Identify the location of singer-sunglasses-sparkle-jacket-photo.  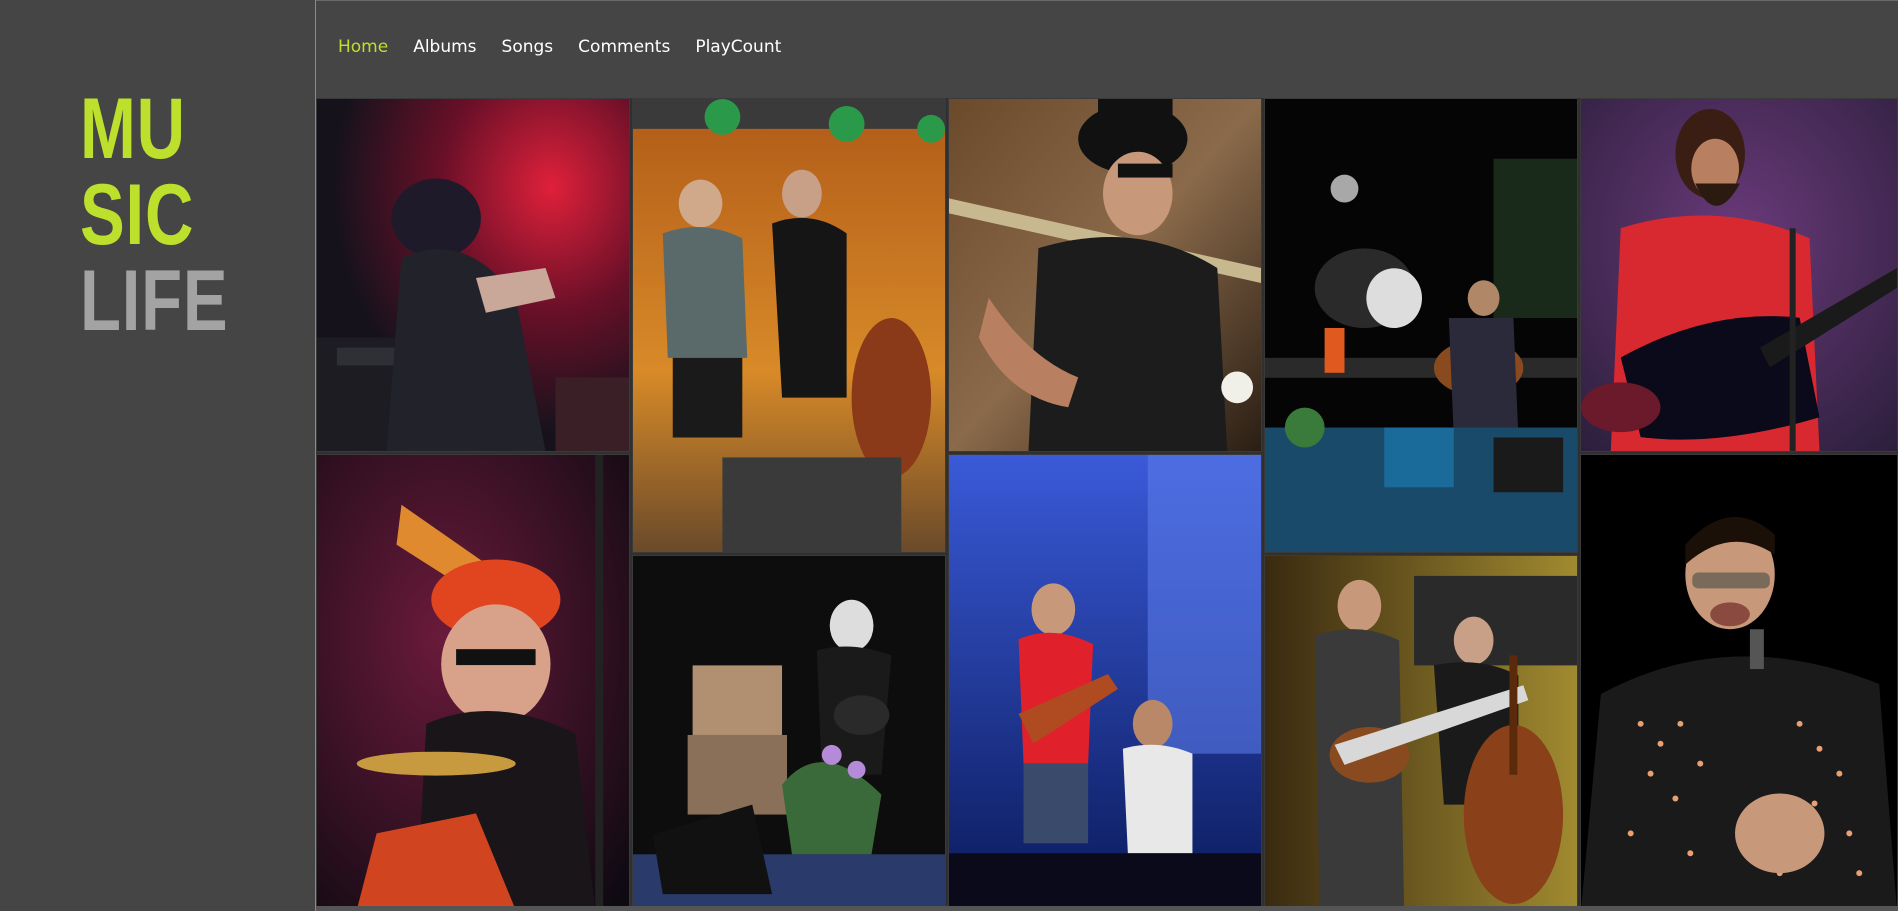
(1739, 682).